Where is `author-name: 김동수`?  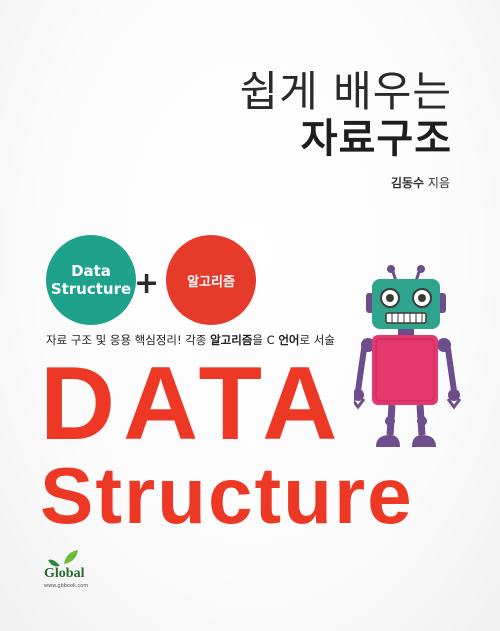
author-name: 김동수 is located at coordinates (407, 183).